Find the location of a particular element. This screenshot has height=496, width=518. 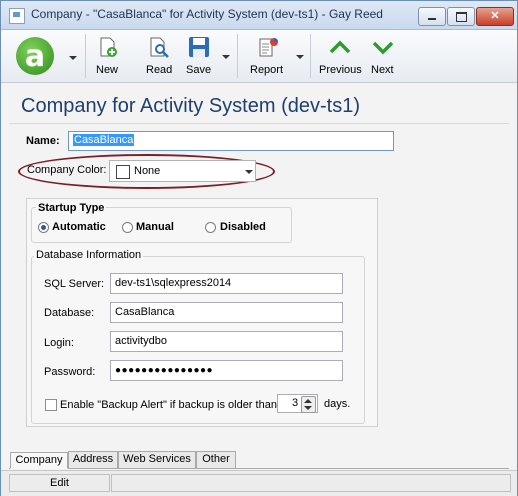

toolbar: a New Read Save Report Previous Next is located at coordinates (259, 56).